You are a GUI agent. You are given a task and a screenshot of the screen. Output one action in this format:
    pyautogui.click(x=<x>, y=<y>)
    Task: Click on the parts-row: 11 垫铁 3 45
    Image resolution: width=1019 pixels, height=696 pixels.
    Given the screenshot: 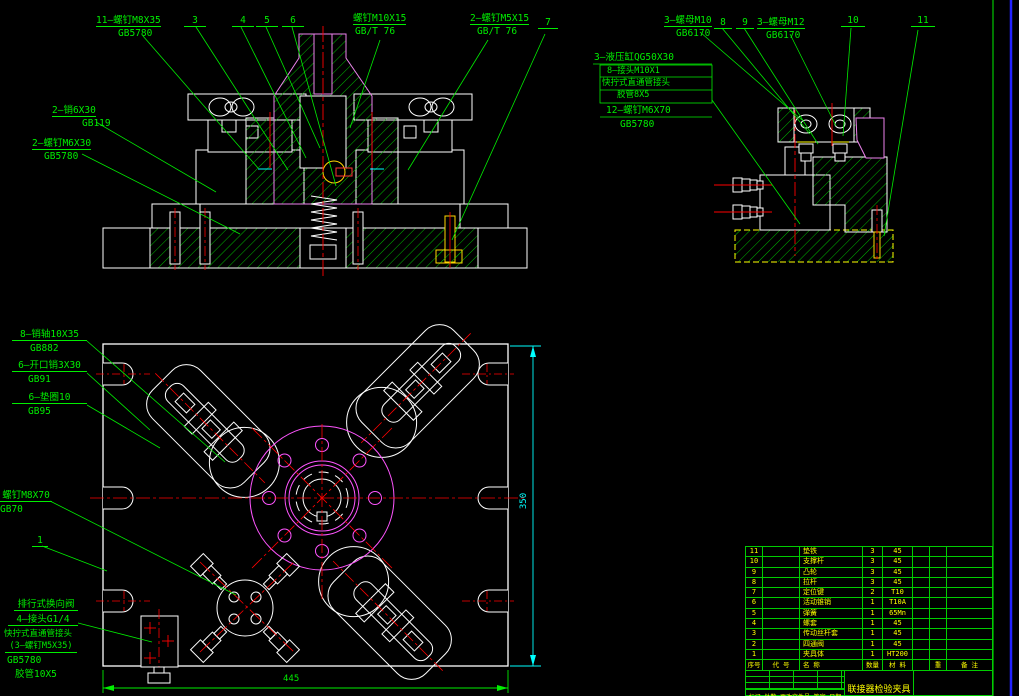 What is the action you would take?
    pyautogui.click(x=869, y=552)
    